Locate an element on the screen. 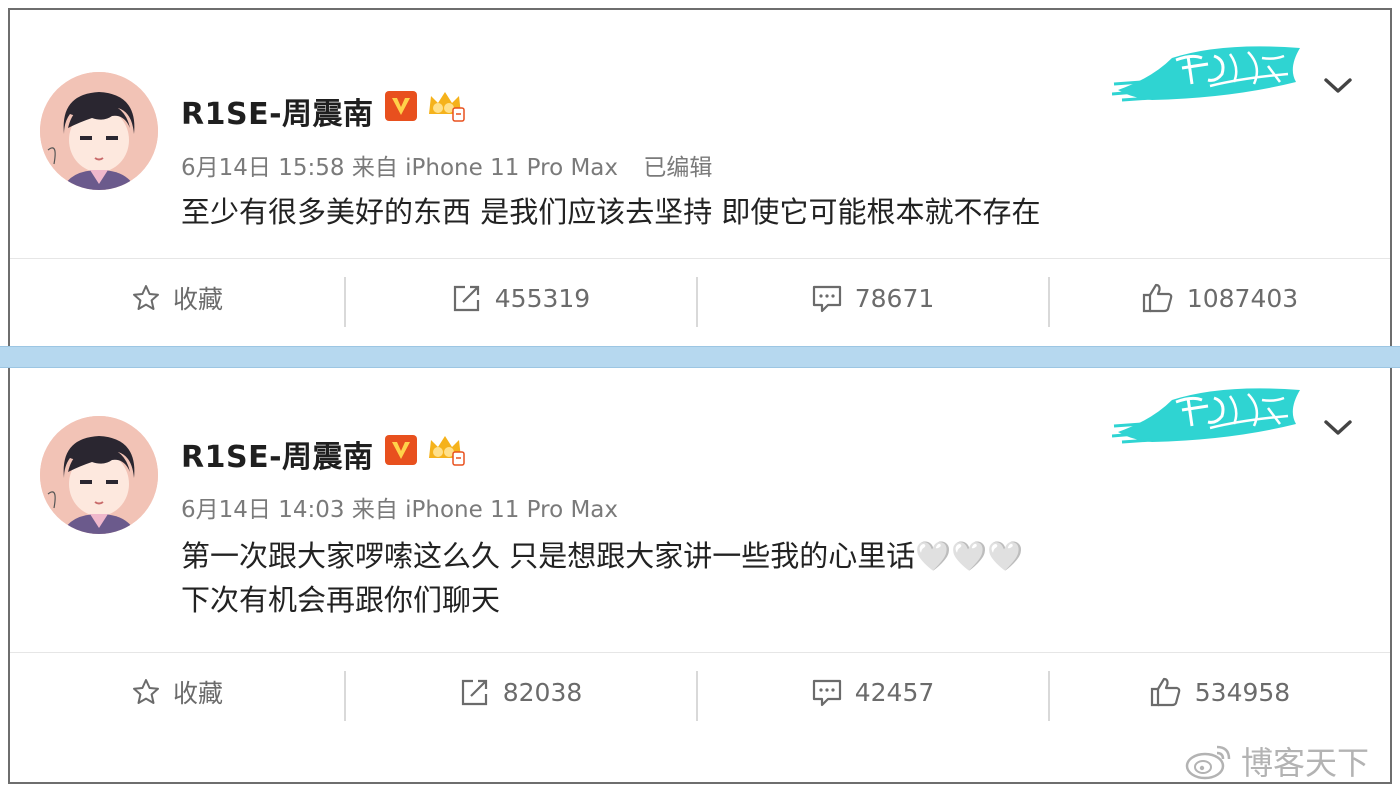 This screenshot has width=1400, height=794. repost-button: 82038 is located at coordinates (520, 692).